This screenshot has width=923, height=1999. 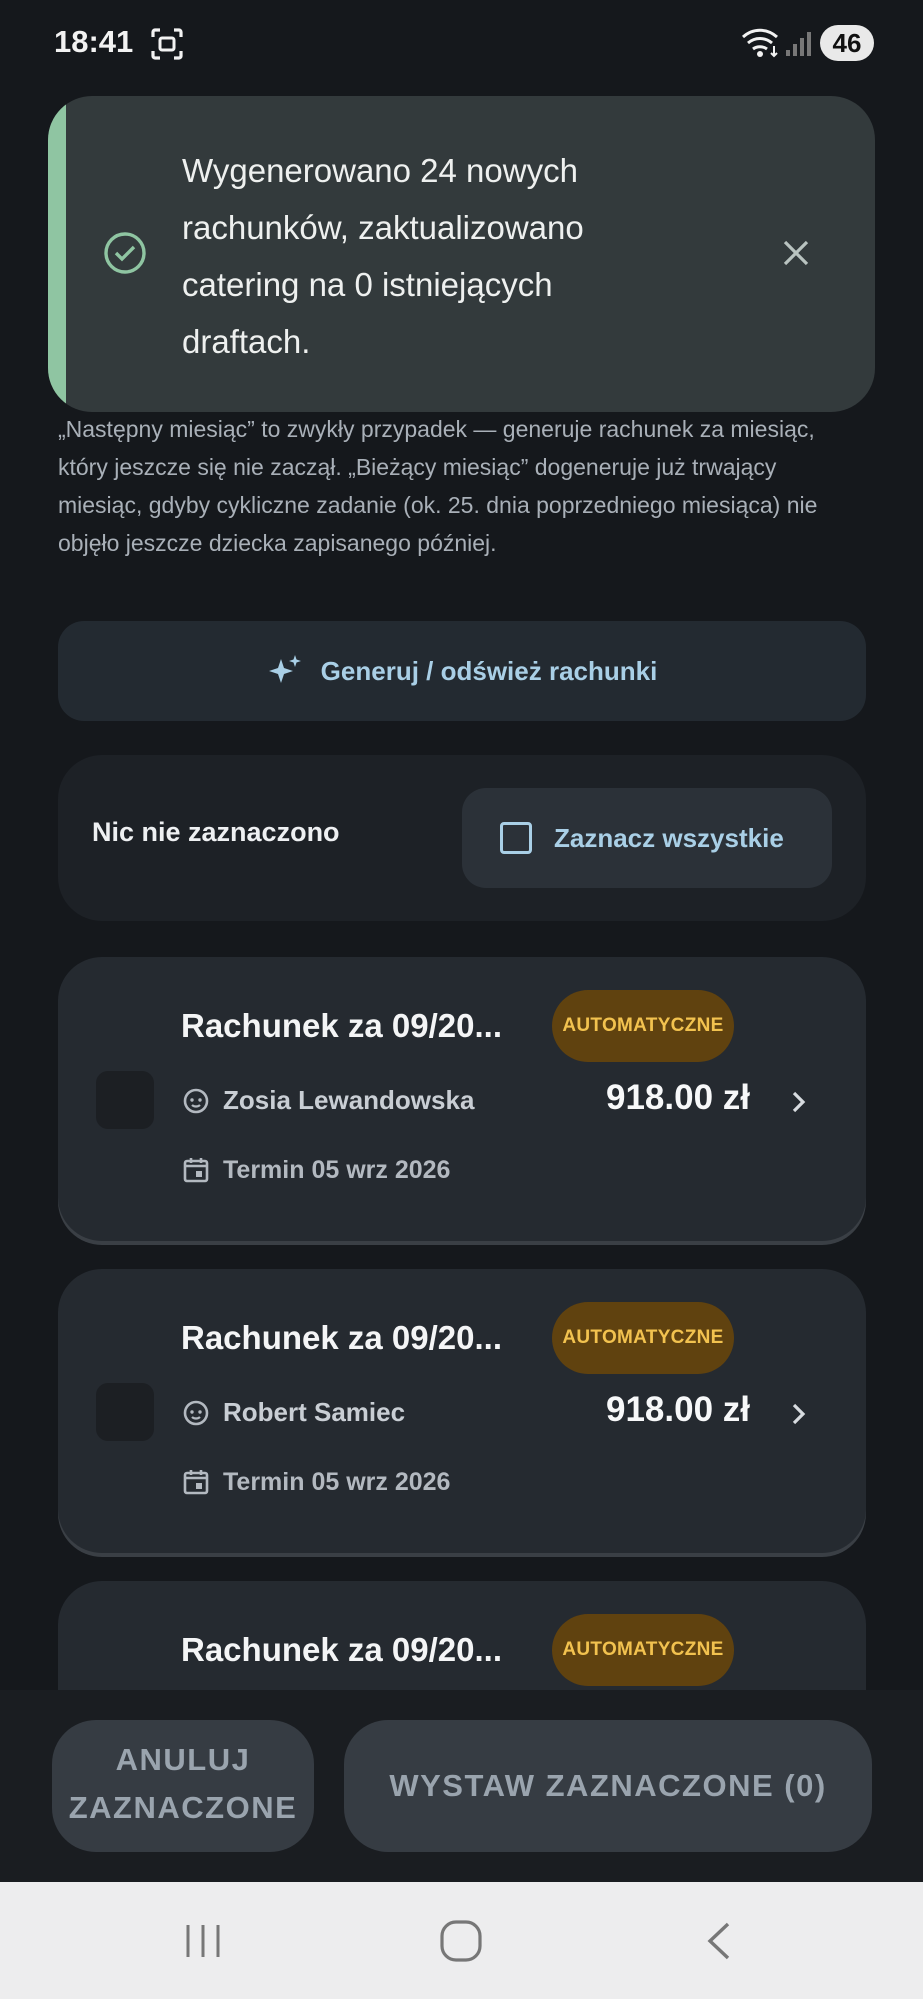 What do you see at coordinates (216, 832) in the screenshot?
I see `selection-status: Nic nie zaznaczono` at bounding box center [216, 832].